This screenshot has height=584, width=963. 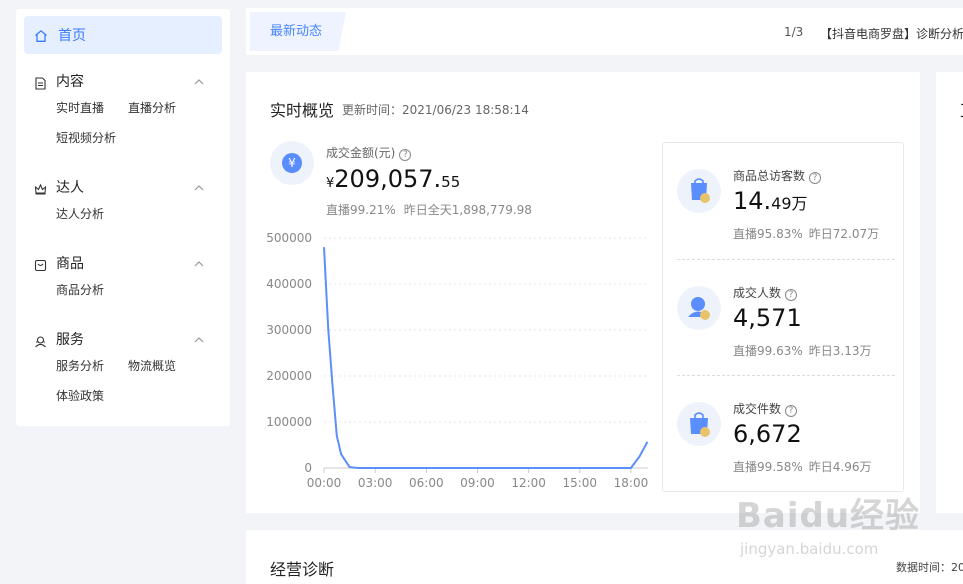 I want to click on sidebar-section-head-service: 服务, so click(x=123, y=339).